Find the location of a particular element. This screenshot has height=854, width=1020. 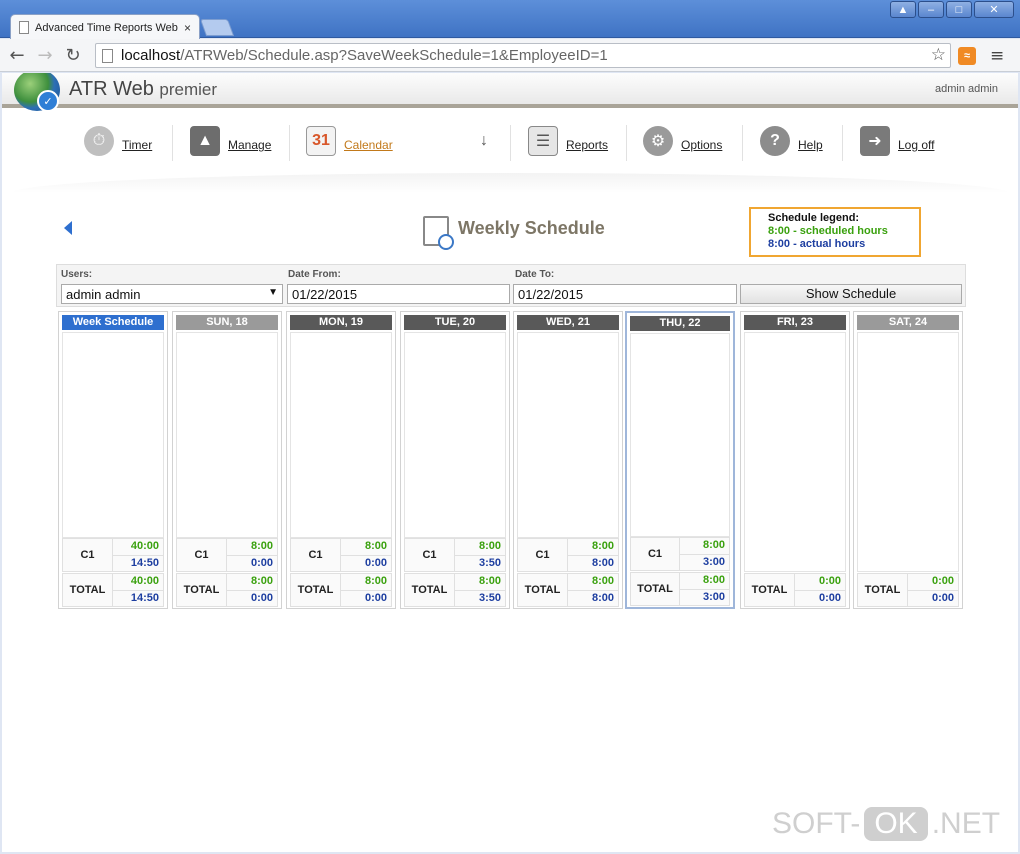

total-row: TOTAL 8:00 8:00 is located at coordinates (568, 590).